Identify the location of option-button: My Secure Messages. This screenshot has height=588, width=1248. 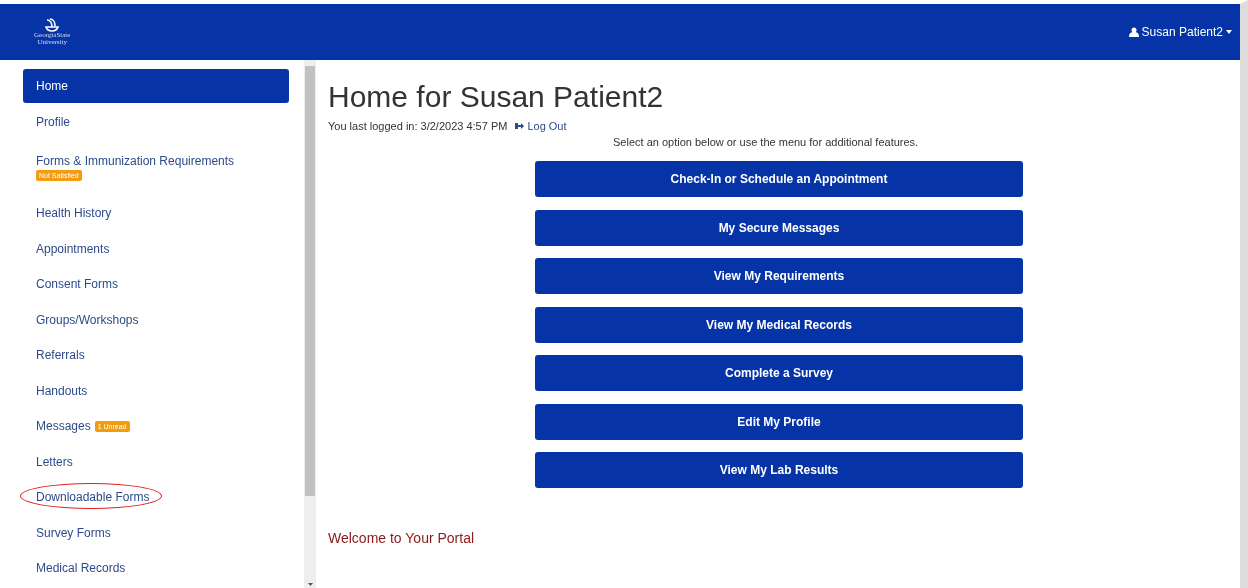
(779, 227).